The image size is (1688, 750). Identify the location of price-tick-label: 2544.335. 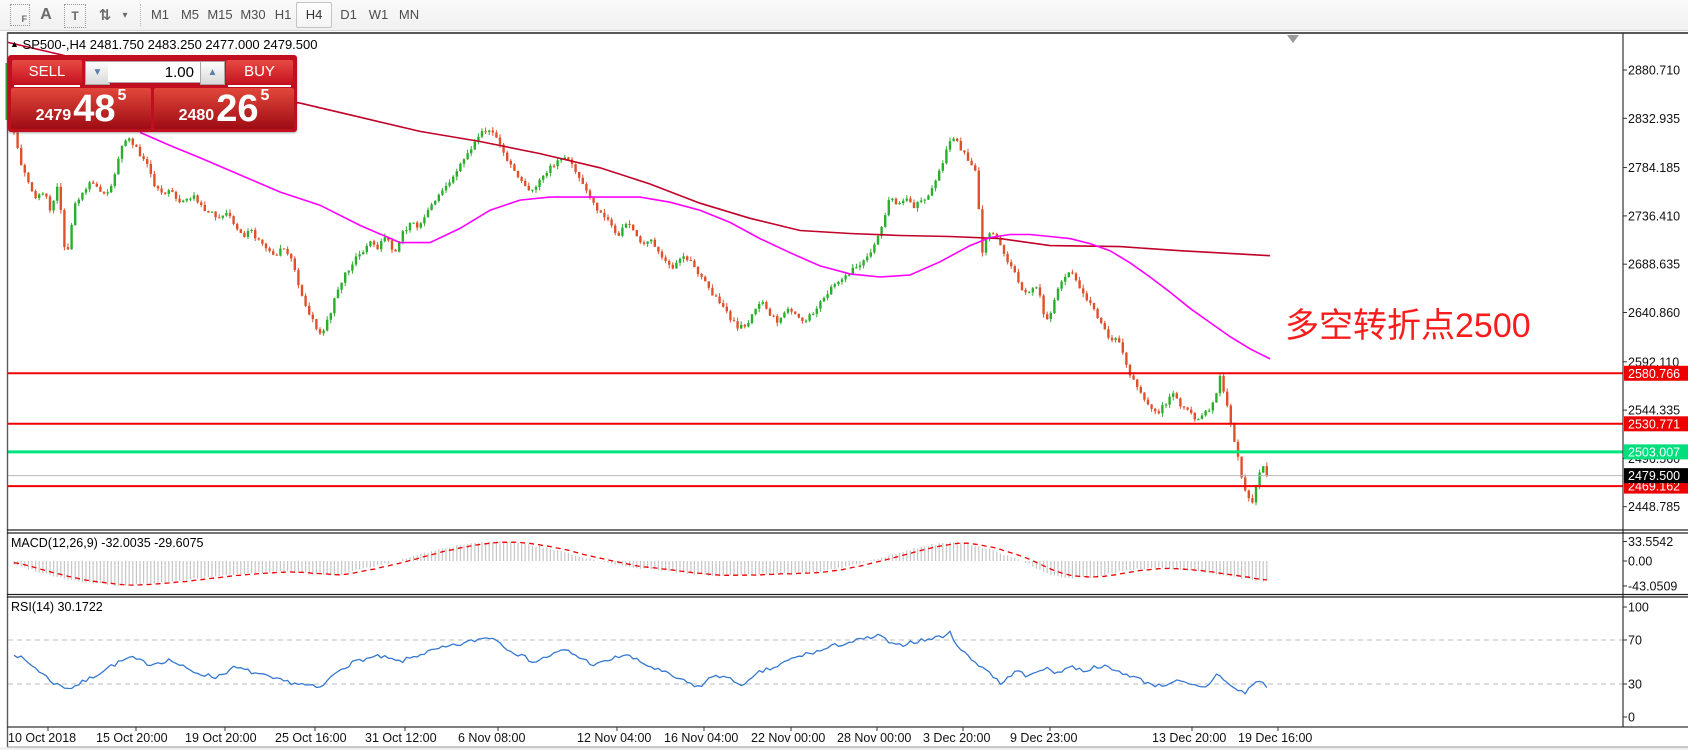
(1654, 411).